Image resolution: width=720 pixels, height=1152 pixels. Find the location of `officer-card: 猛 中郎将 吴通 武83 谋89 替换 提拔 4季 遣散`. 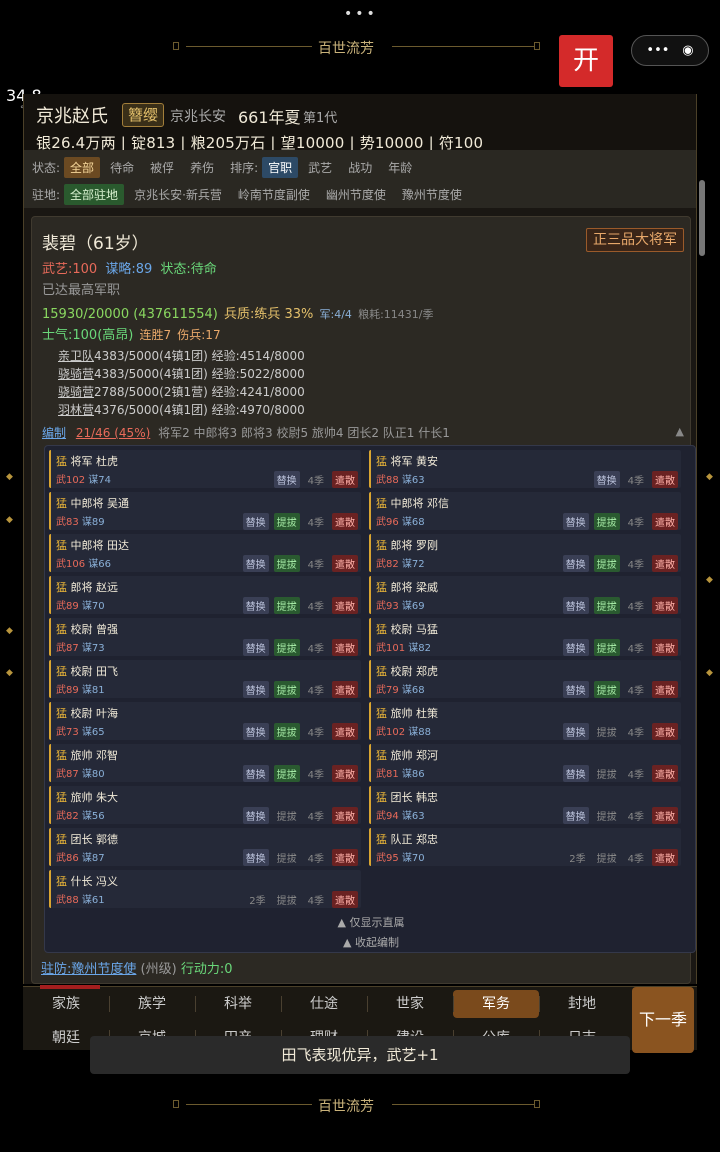

officer-card: 猛 中郎将 吴通 武83 谋89 替换 提拔 4季 遣散 is located at coordinates (205, 511).